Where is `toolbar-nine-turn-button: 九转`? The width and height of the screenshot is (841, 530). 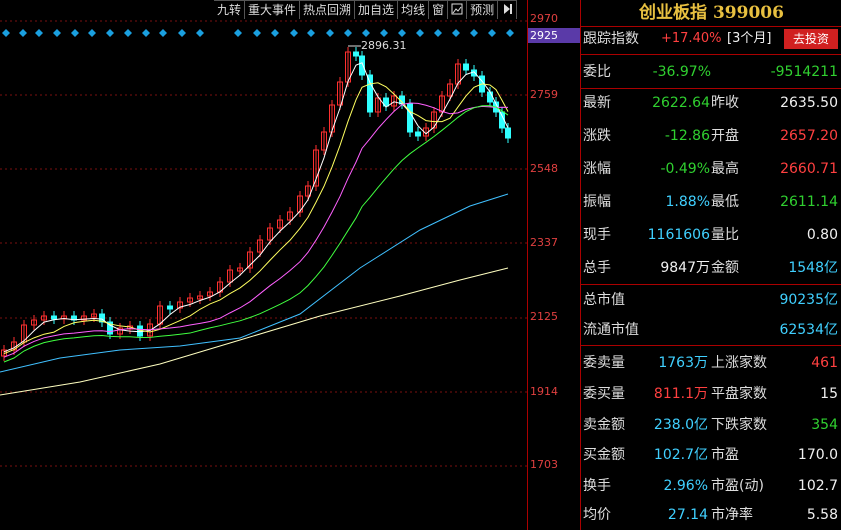 toolbar-nine-turn-button: 九转 is located at coordinates (230, 10).